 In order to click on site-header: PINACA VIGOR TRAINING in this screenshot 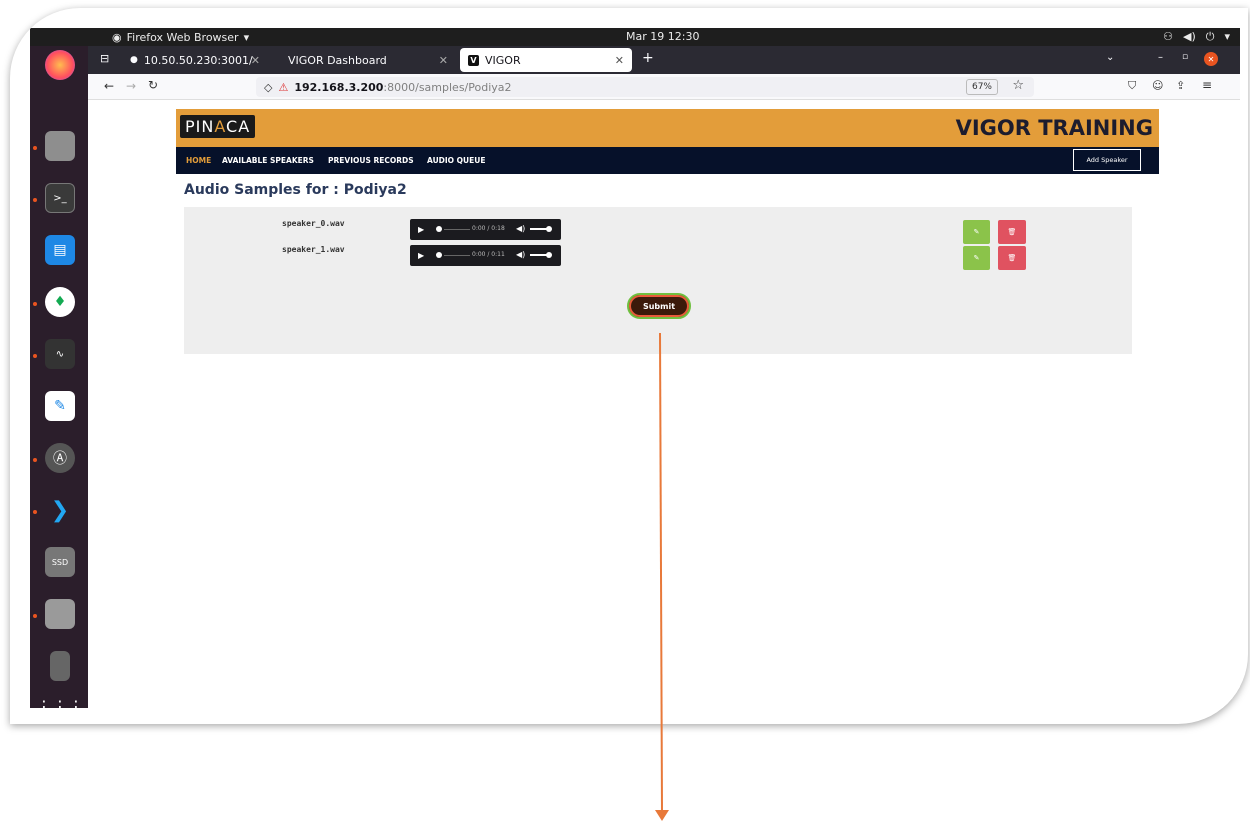, I will do `click(667, 128)`.